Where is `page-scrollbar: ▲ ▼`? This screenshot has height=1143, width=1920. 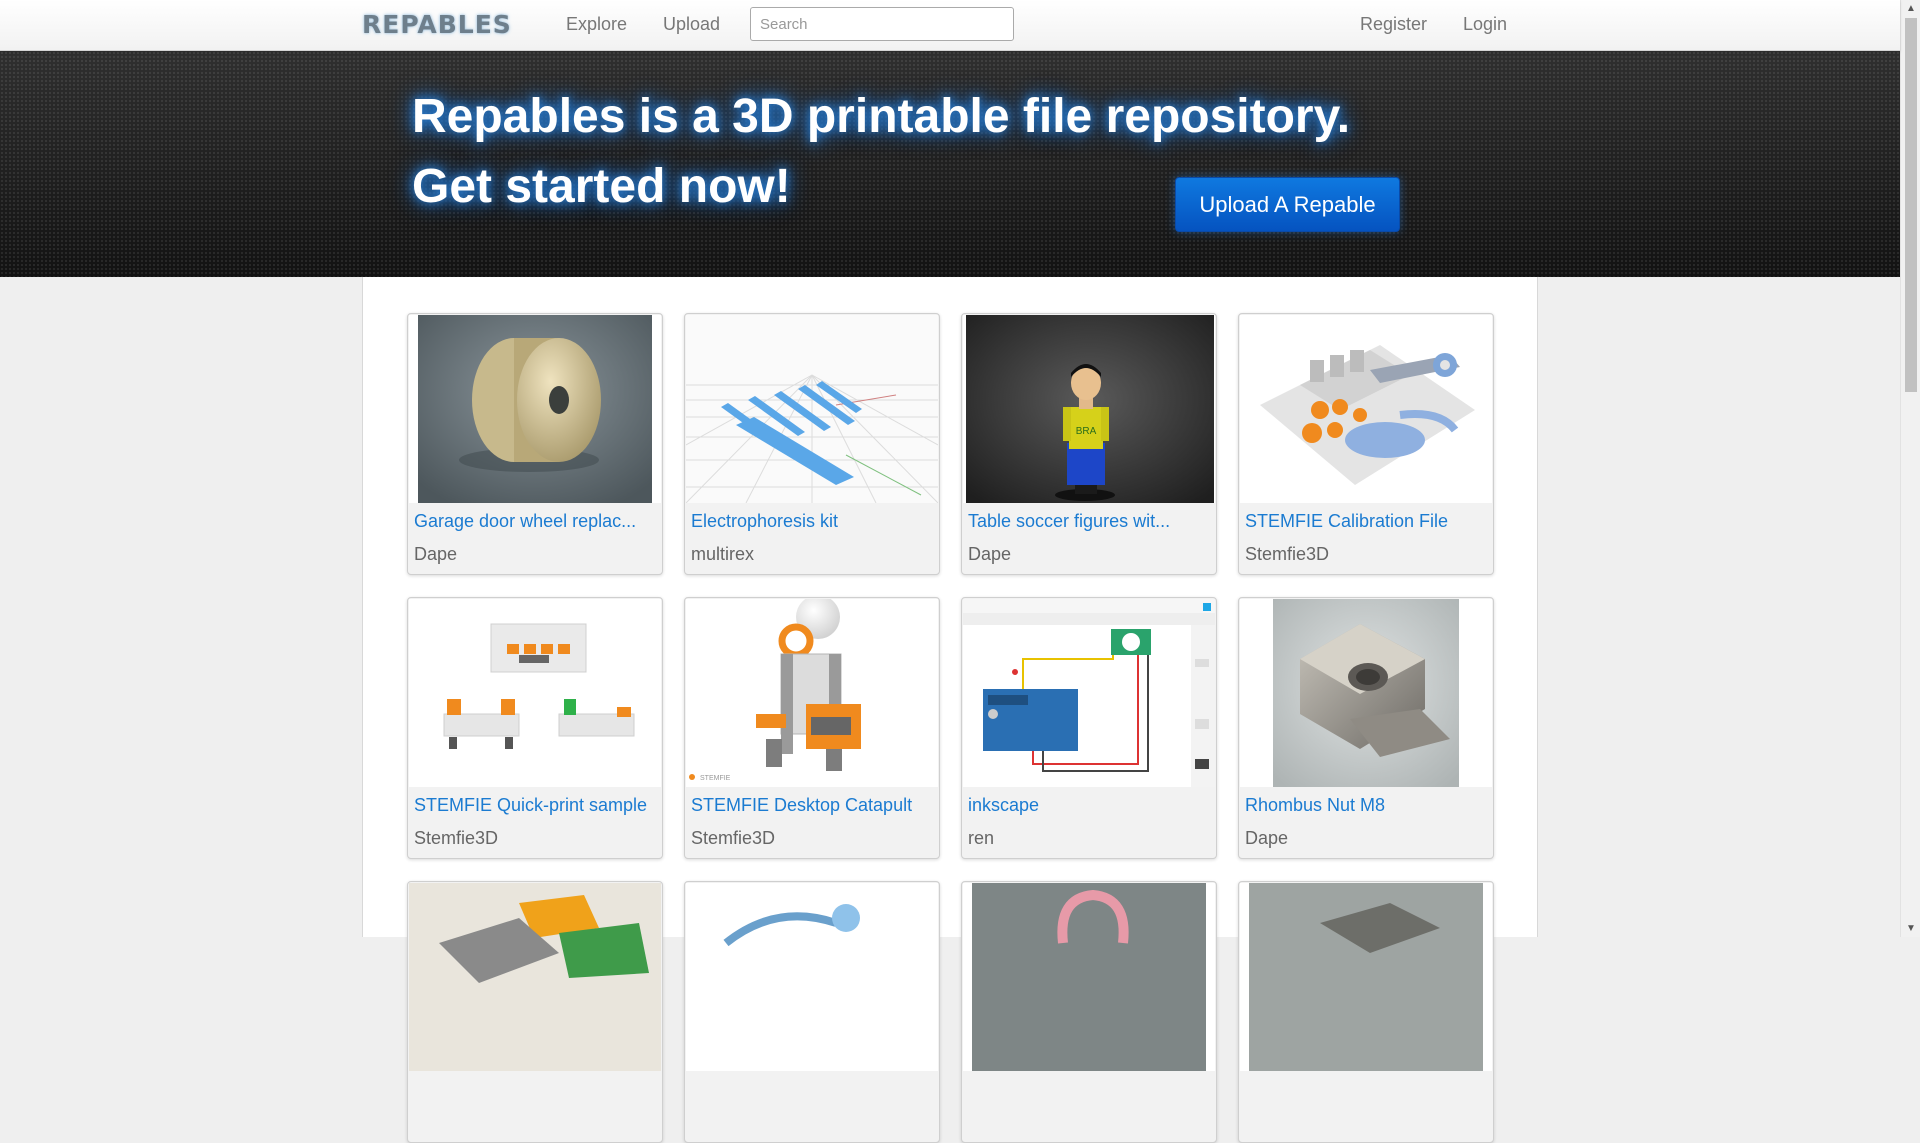
page-scrollbar: ▲ ▼ is located at coordinates (1910, 468).